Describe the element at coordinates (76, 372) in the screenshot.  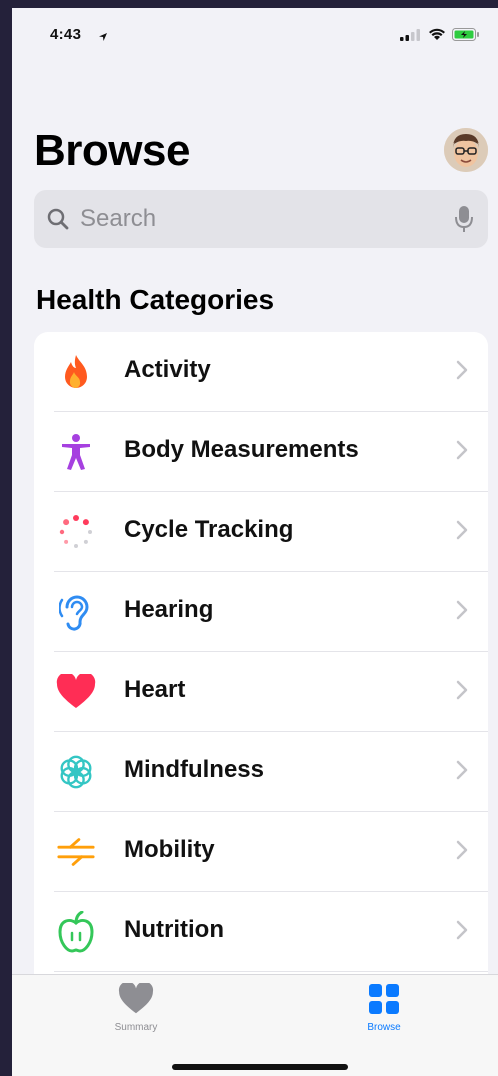
I see `flame-icon` at that location.